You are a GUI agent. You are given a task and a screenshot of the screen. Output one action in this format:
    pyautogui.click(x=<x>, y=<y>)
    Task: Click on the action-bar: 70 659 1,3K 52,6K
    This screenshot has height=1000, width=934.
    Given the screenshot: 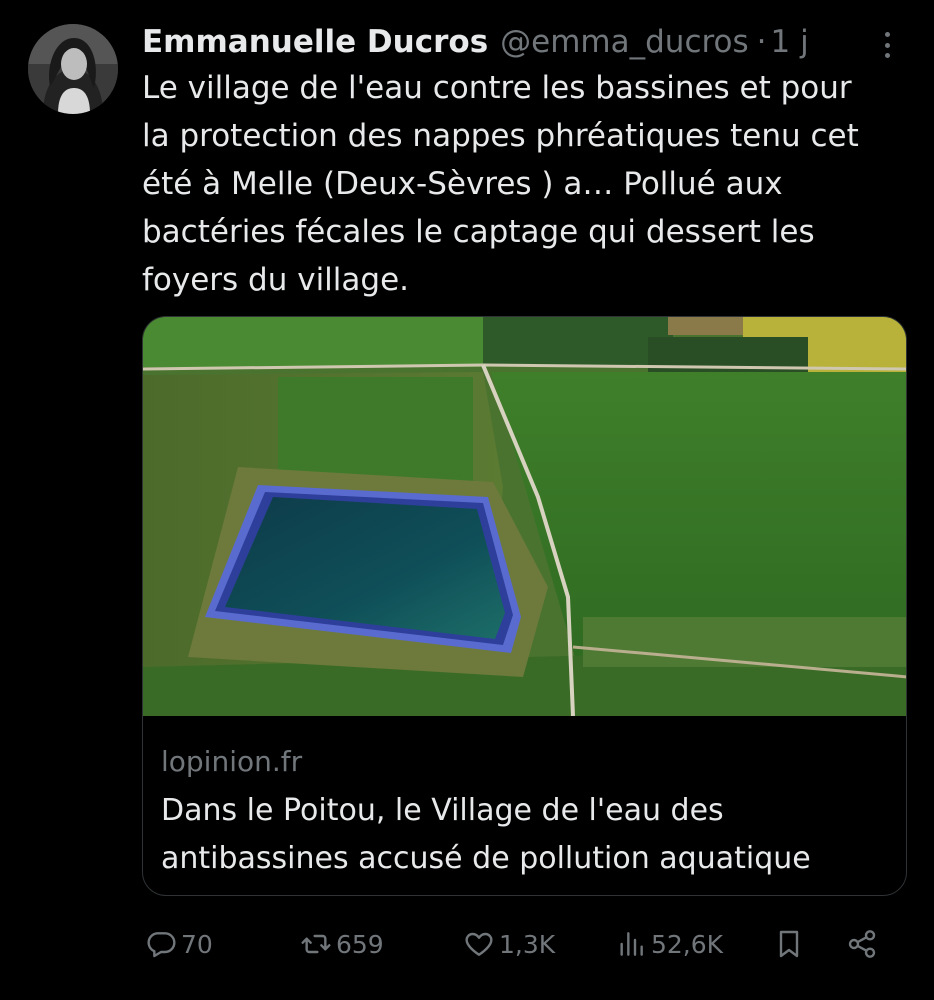 What is the action you would take?
    pyautogui.click(x=520, y=944)
    